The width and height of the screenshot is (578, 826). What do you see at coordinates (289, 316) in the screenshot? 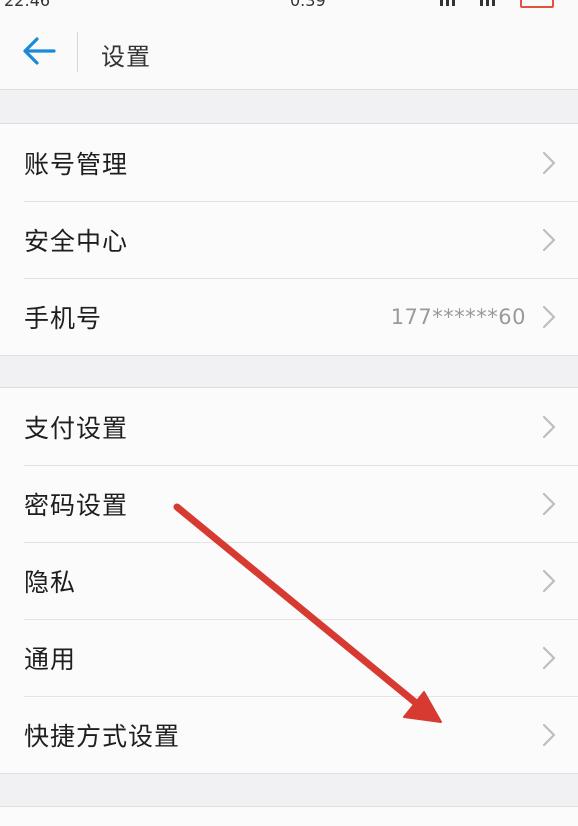
I see `settings-item-phone-number: 手机号 177******60` at bounding box center [289, 316].